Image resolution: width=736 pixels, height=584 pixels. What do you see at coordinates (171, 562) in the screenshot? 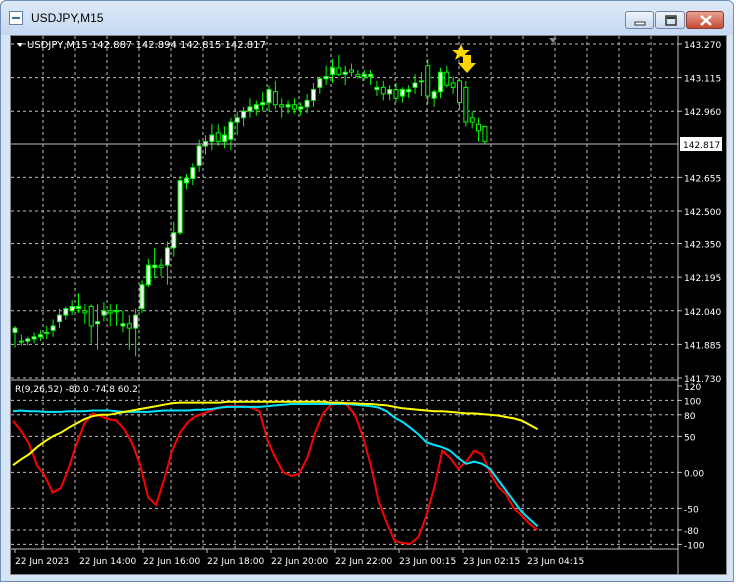
I see `time-label: 22 Jun 16:00` at bounding box center [171, 562].